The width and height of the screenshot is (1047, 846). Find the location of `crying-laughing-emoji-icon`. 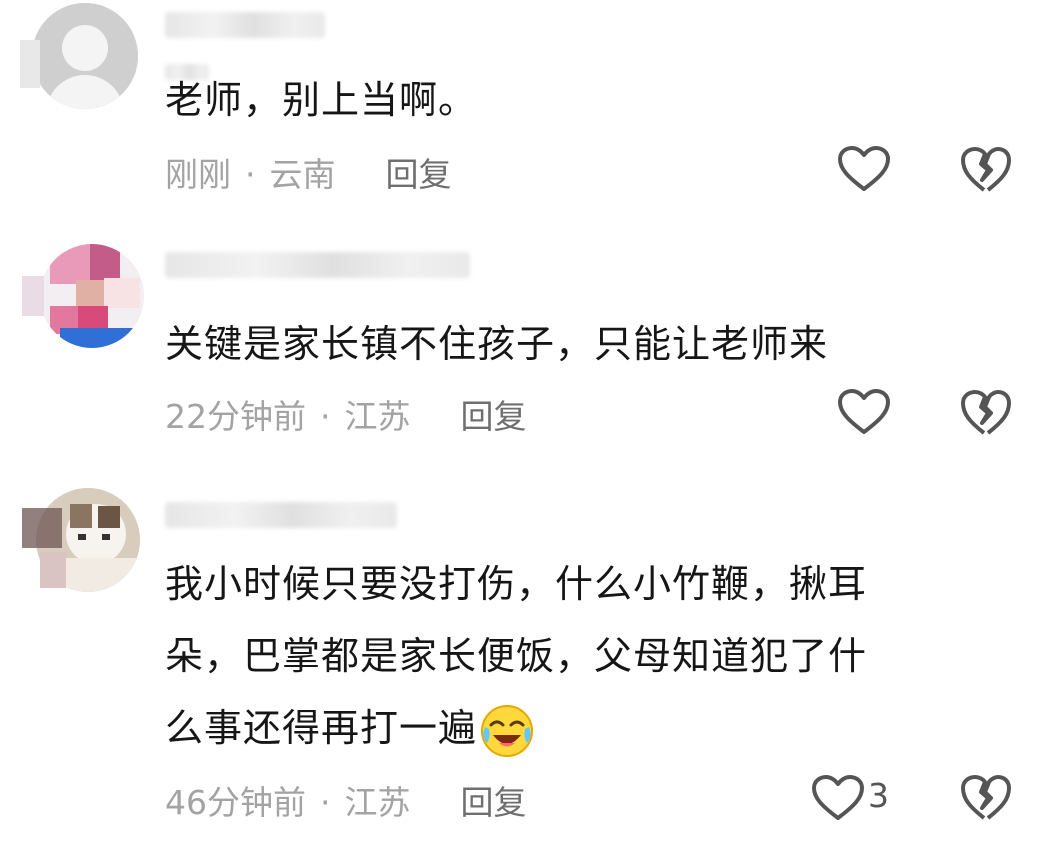

crying-laughing-emoji-icon is located at coordinates (507, 730).